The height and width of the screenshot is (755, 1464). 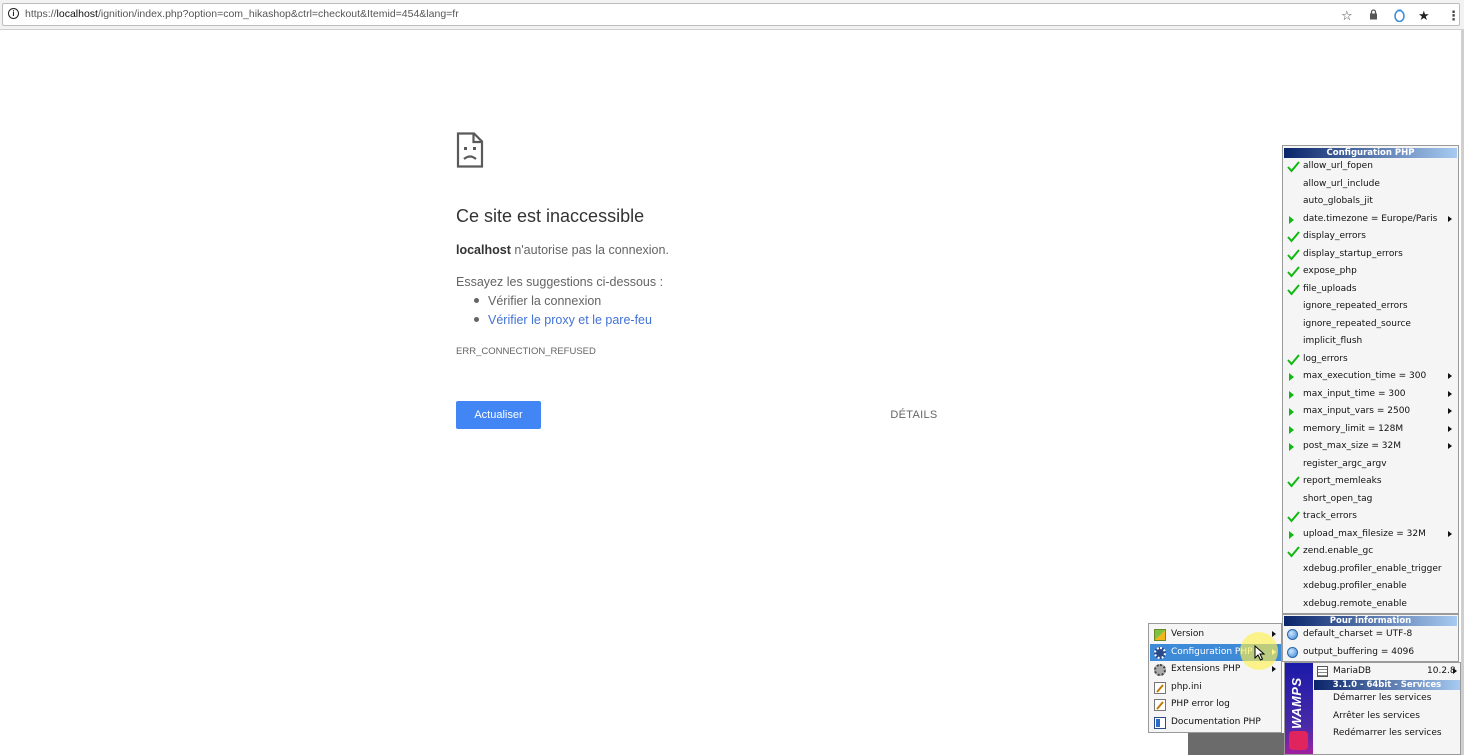 I want to click on lock-icon, so click(x=1373, y=16).